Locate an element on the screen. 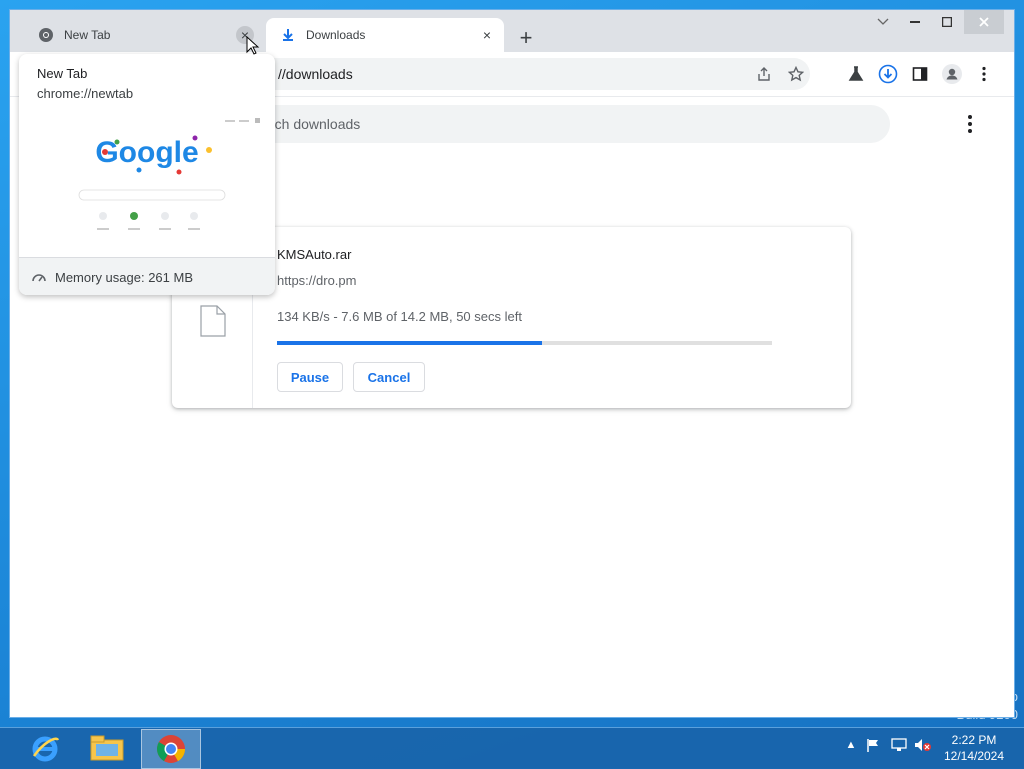 Image resolution: width=1024 pixels, height=769 pixels. maximize-button is located at coordinates (947, 22).